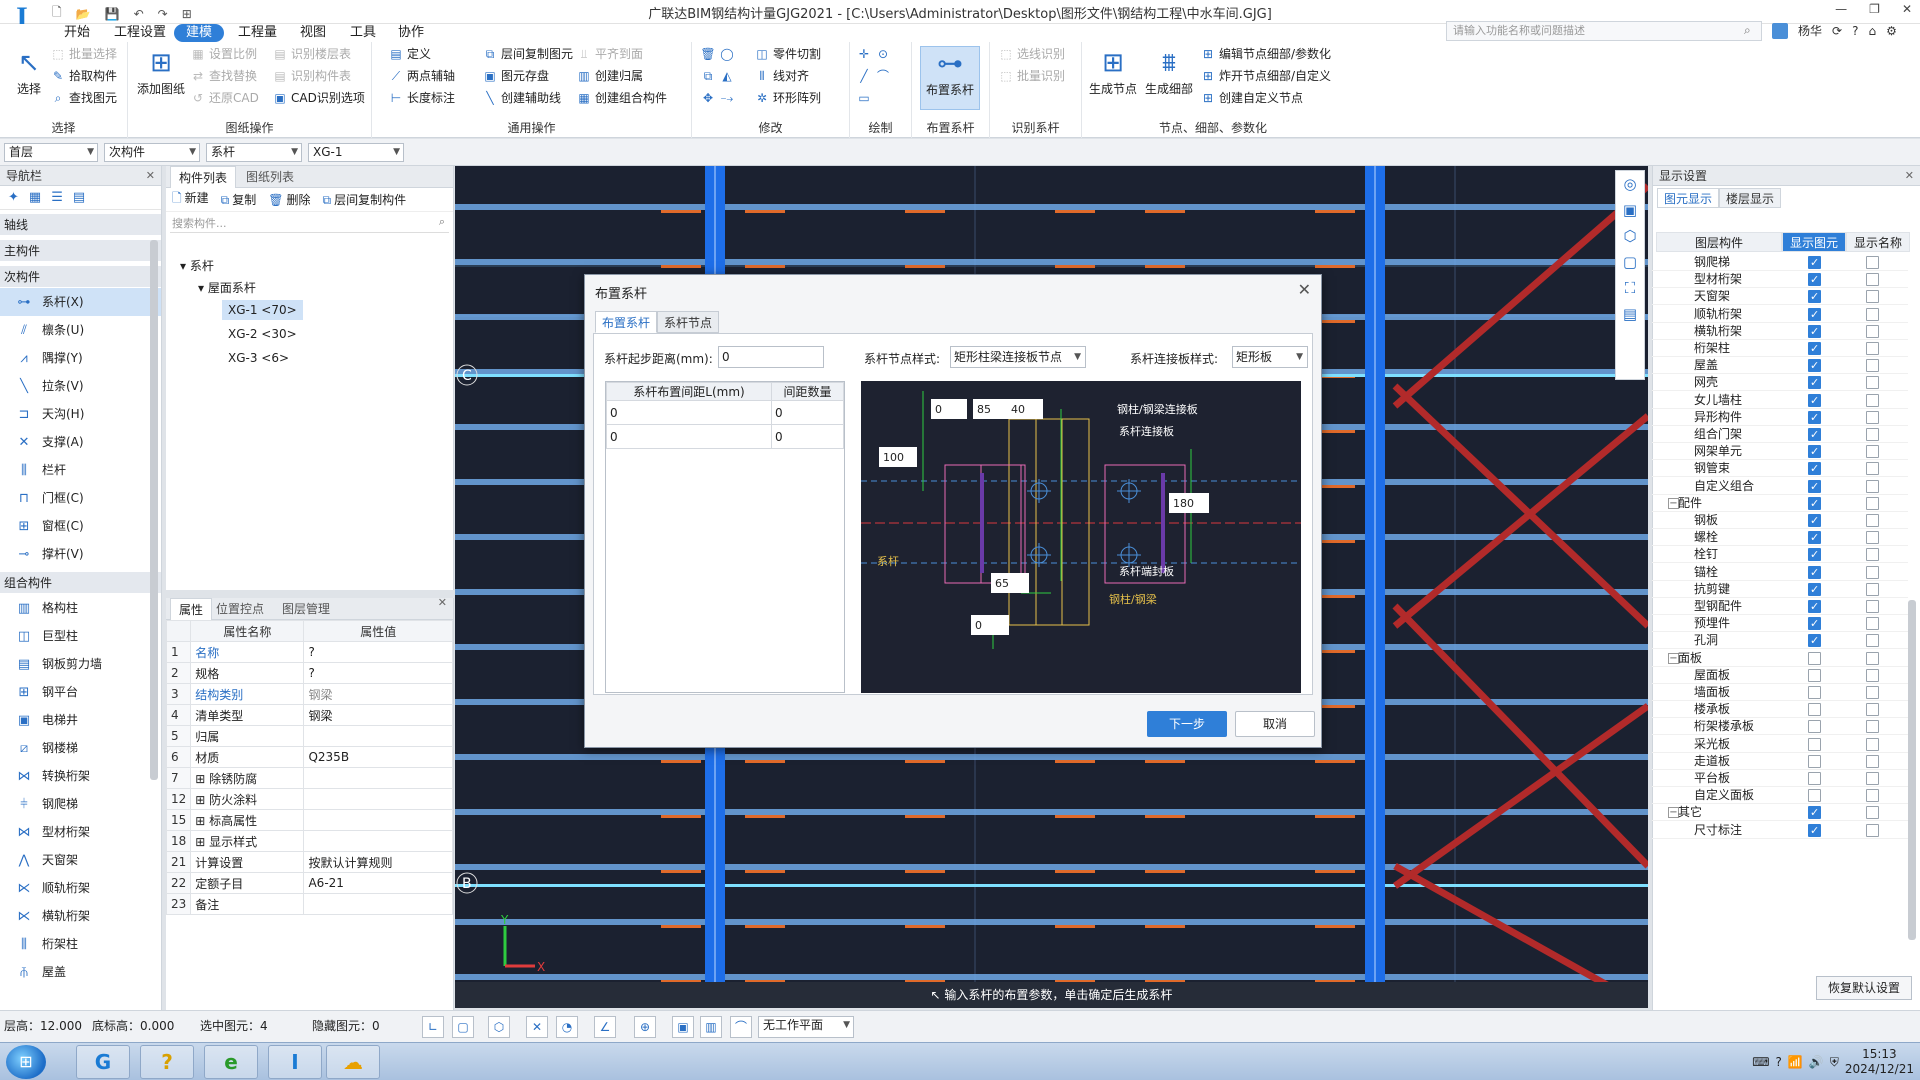  Describe the element at coordinates (787, 54) in the screenshot. I see `part-cut-button: ◫ 零件切割` at that location.